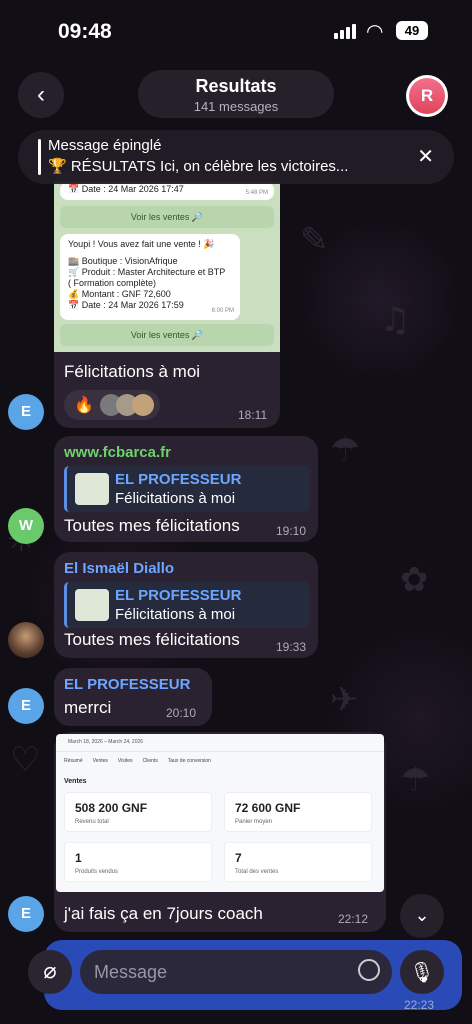 Image resolution: width=472 pixels, height=1024 pixels. What do you see at coordinates (105, 145) in the screenshot?
I see `pinned-label: Message épinglé` at bounding box center [105, 145].